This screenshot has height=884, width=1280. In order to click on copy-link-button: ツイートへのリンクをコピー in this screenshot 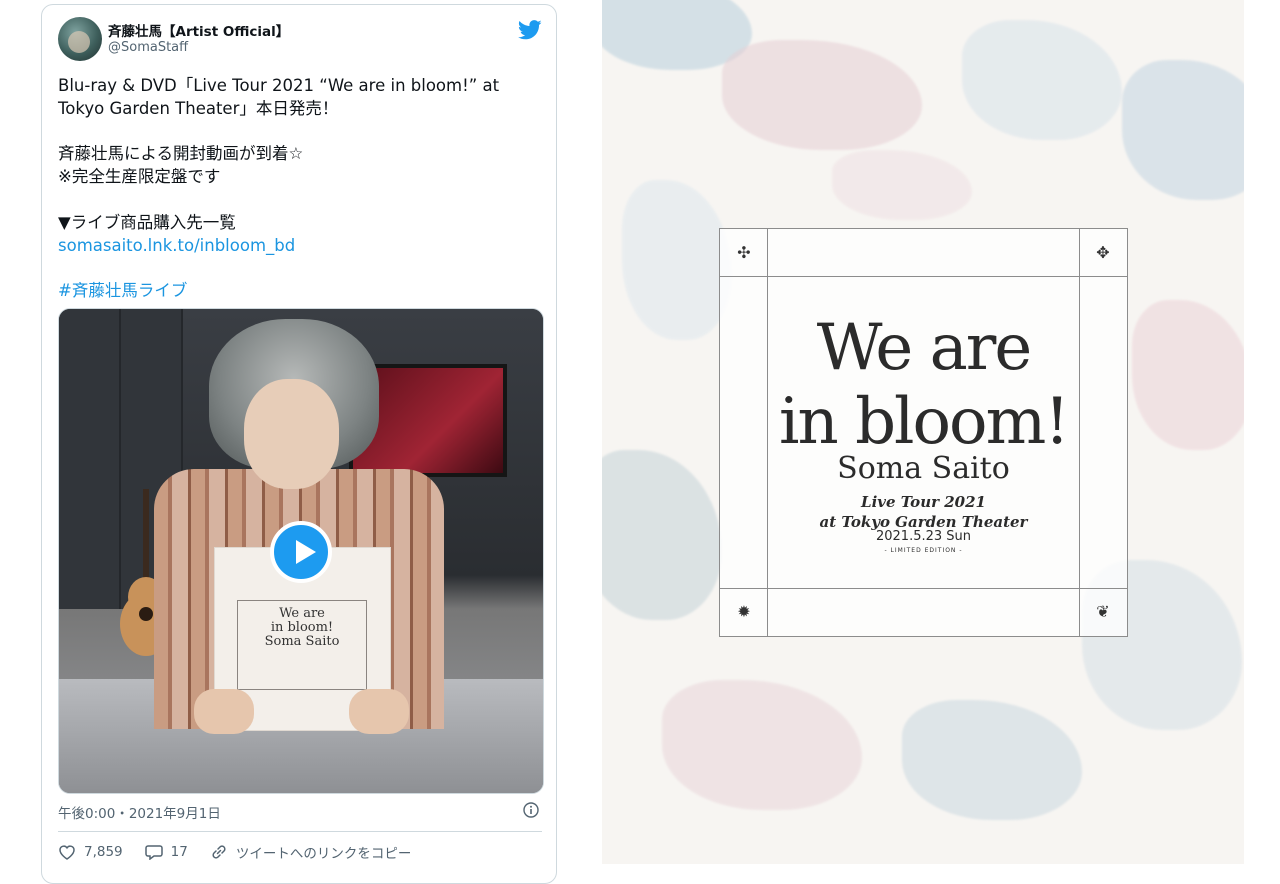, I will do `click(311, 852)`.